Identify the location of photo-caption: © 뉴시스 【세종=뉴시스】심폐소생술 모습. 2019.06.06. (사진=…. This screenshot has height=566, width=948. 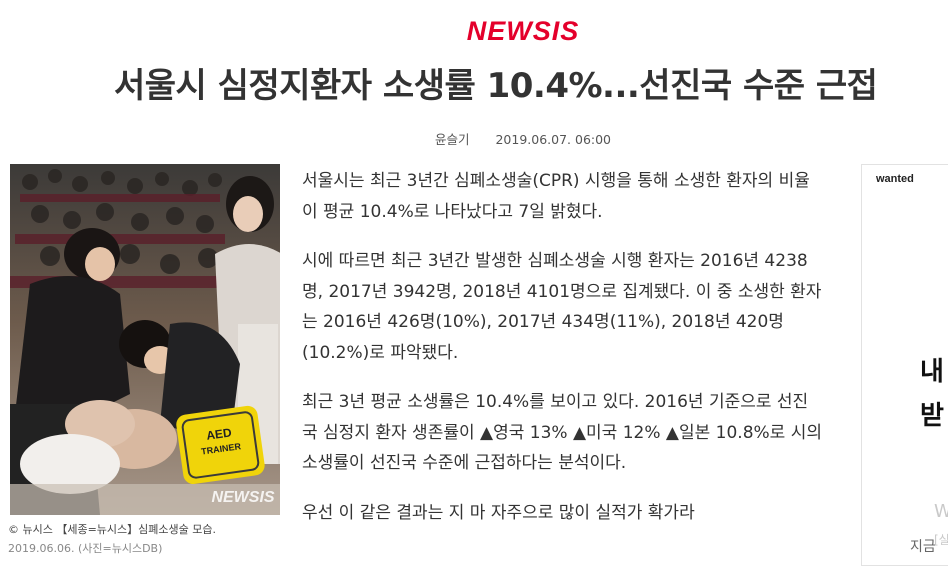
(148, 539).